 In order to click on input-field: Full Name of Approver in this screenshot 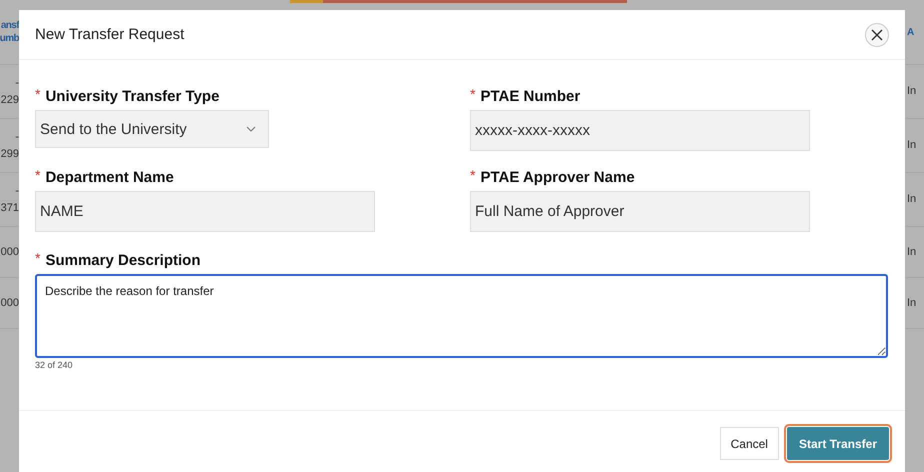, I will do `click(640, 211)`.